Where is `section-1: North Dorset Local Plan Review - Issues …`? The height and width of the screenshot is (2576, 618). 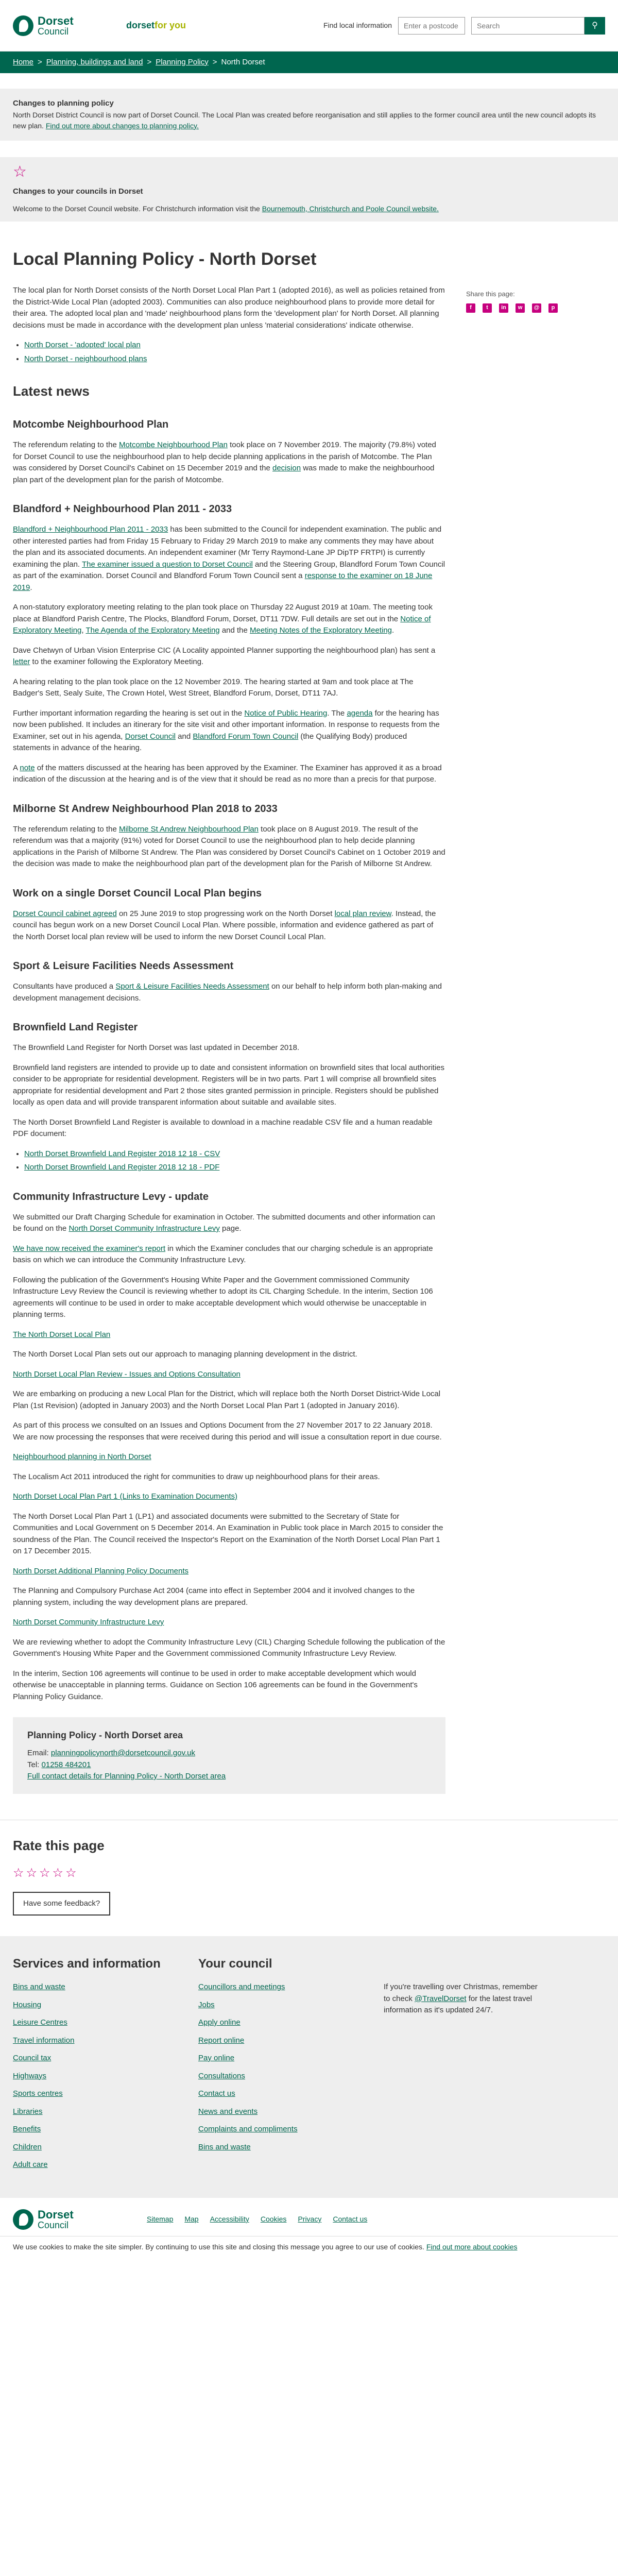
section-1: North Dorset Local Plan Review - Issues … is located at coordinates (127, 1374).